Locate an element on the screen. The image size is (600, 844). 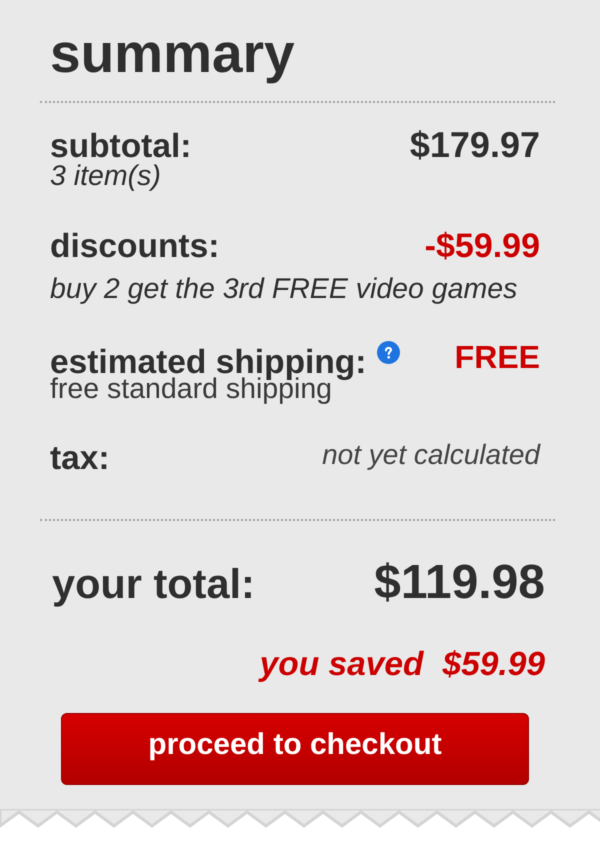
help-icon is located at coordinates (388, 352).